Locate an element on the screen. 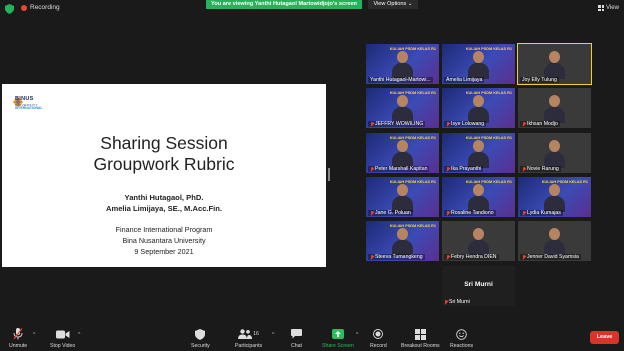 This screenshot has height=351, width=624. smiley-icon is located at coordinates (461, 334).